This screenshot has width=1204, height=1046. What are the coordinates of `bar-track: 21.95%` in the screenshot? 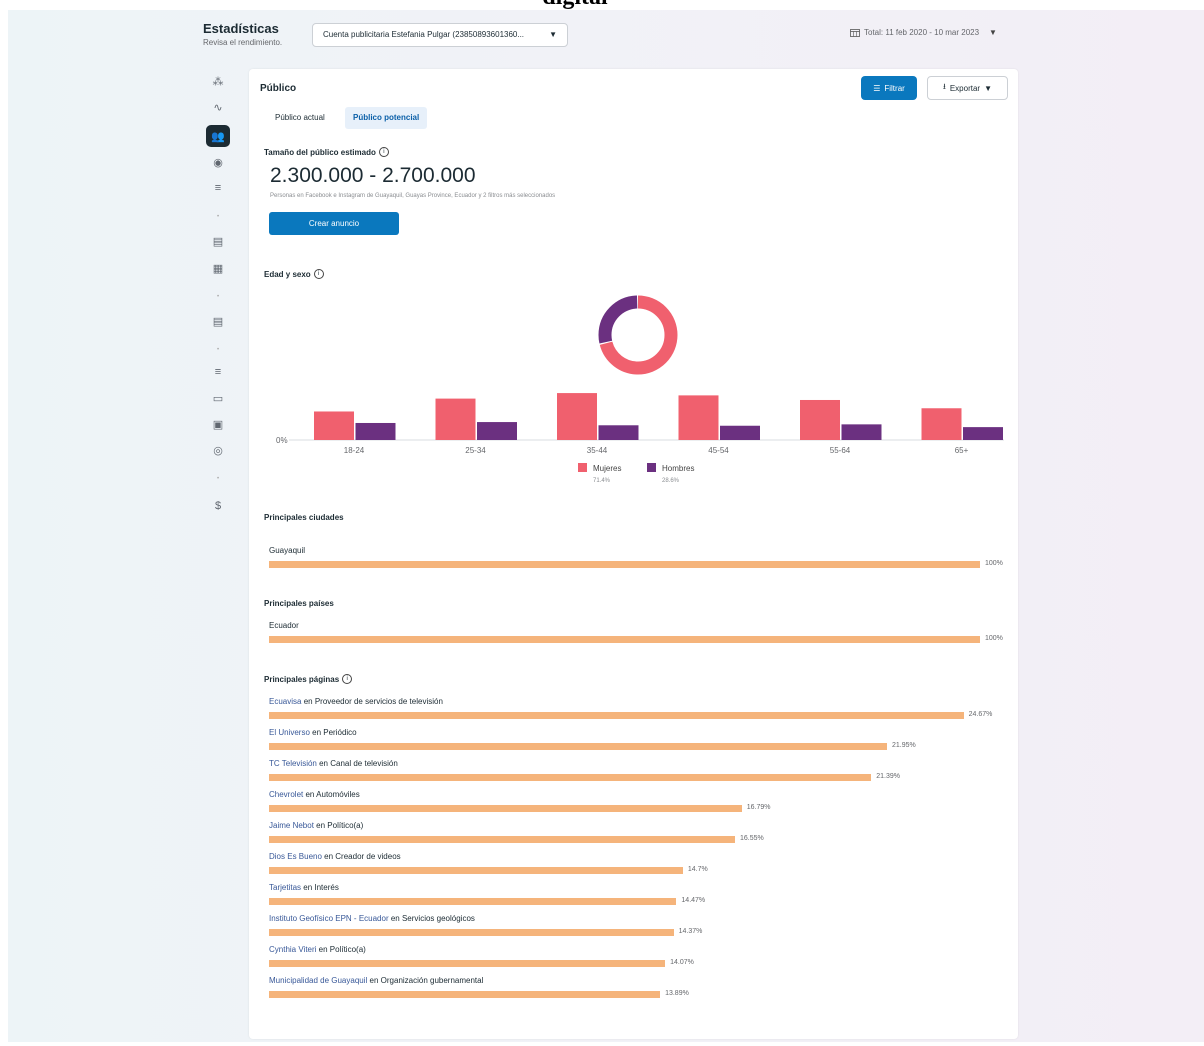 It's located at (639, 746).